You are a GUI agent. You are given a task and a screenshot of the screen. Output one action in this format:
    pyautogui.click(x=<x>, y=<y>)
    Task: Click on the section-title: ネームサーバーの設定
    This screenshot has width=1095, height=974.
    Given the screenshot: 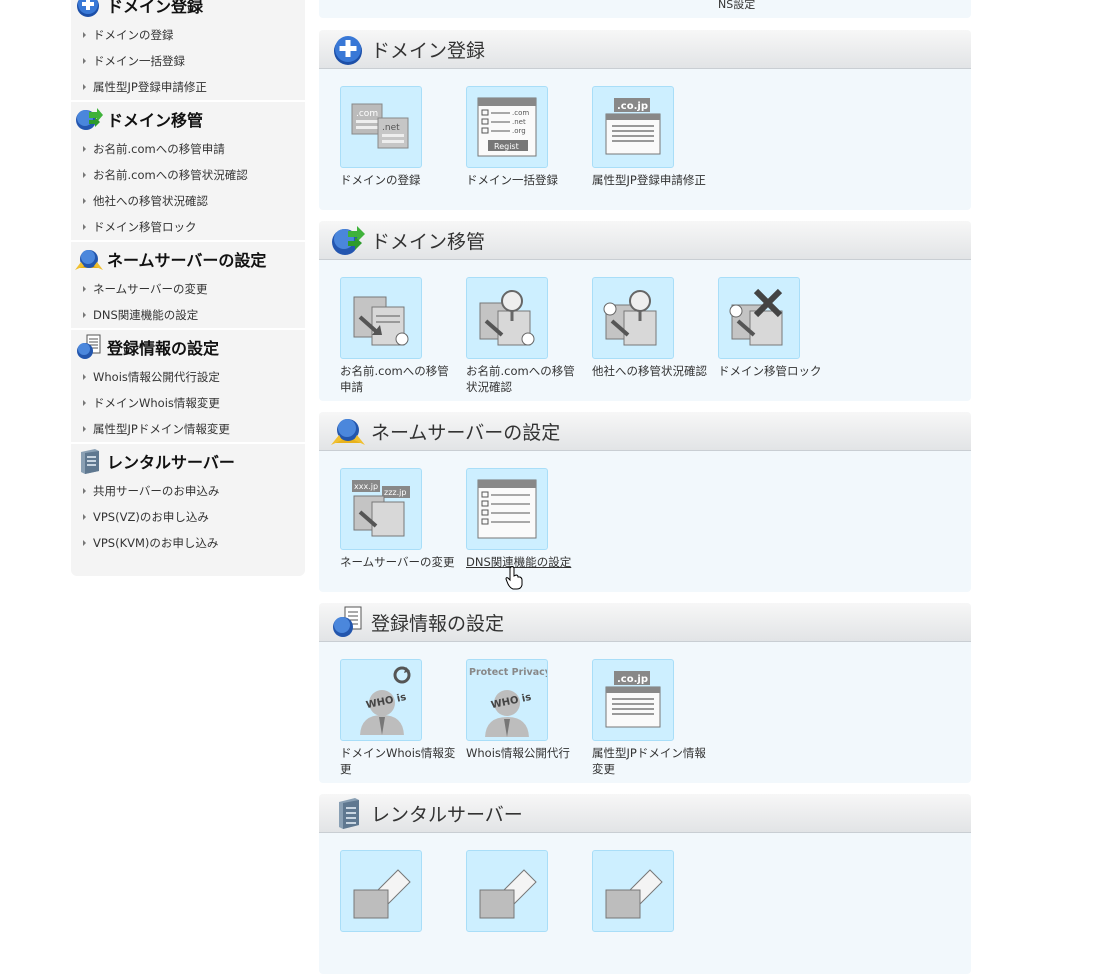 What is the action you would take?
    pyautogui.click(x=466, y=432)
    